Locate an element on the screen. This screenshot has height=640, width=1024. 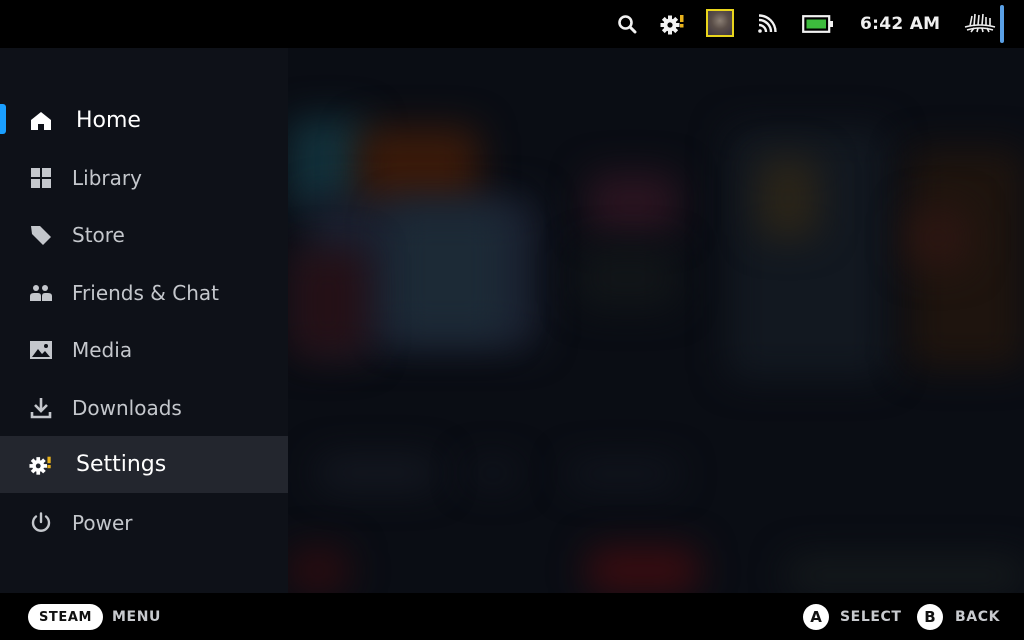
store-tag-icon is located at coordinates (41, 235).